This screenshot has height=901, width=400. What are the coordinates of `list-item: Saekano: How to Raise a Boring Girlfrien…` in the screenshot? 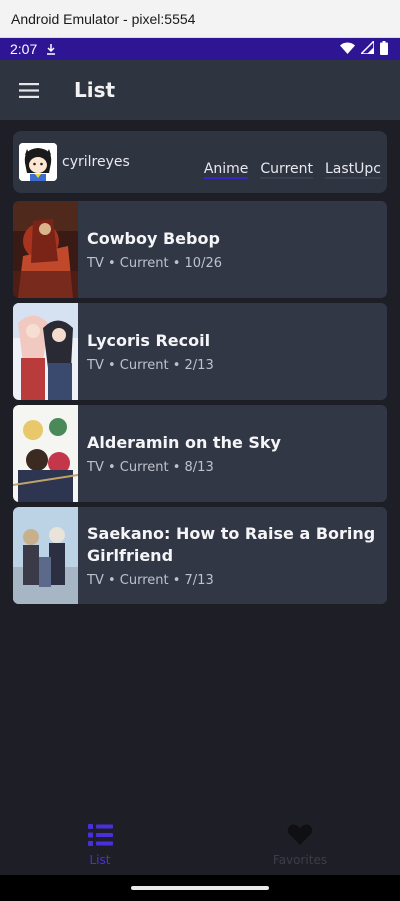 It's located at (200, 555).